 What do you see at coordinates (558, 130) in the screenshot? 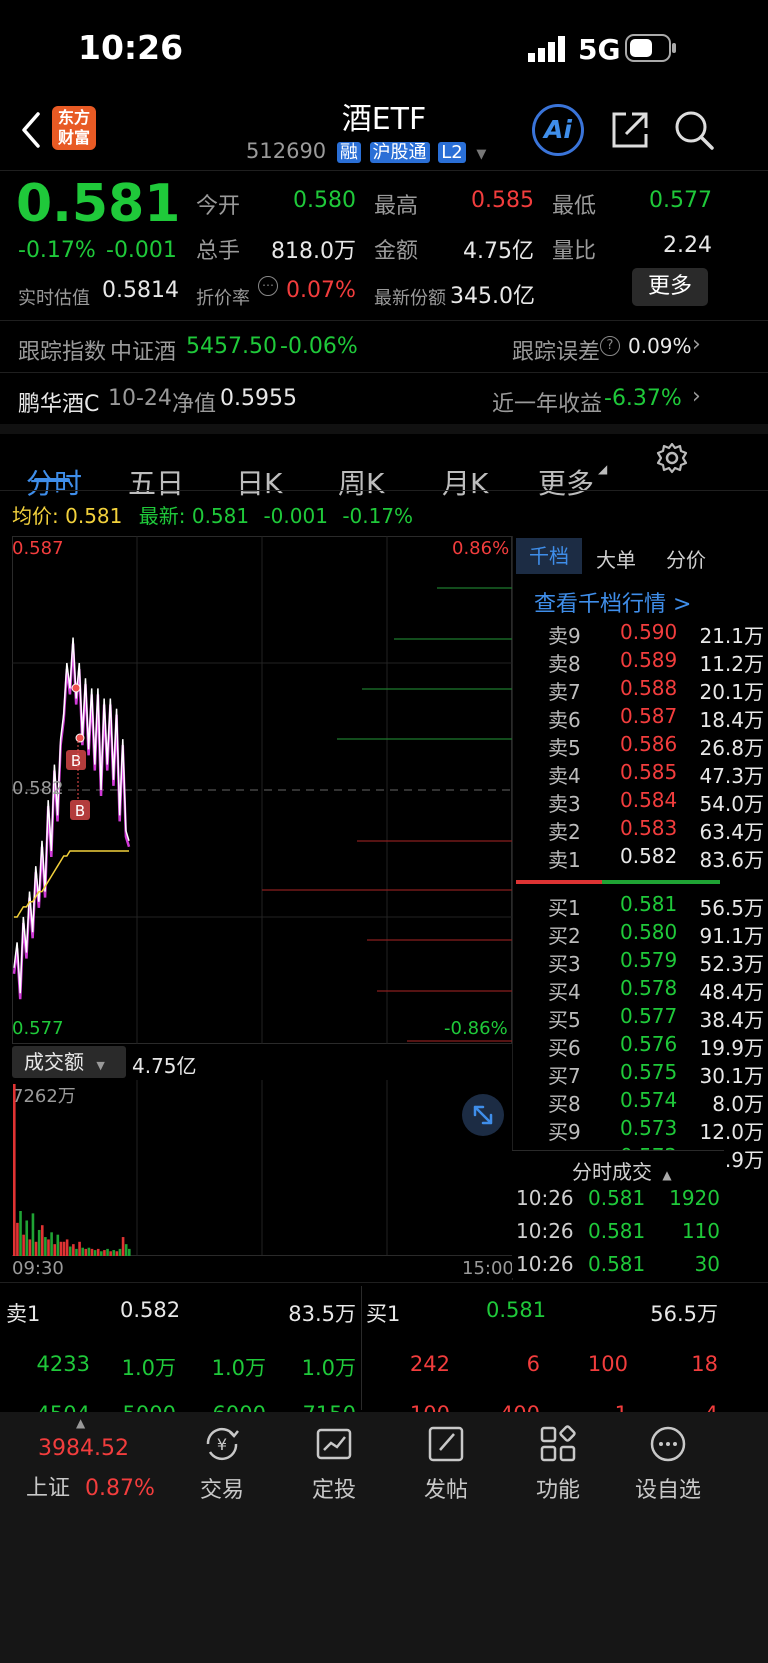
I see `ai-button: Ai` at bounding box center [558, 130].